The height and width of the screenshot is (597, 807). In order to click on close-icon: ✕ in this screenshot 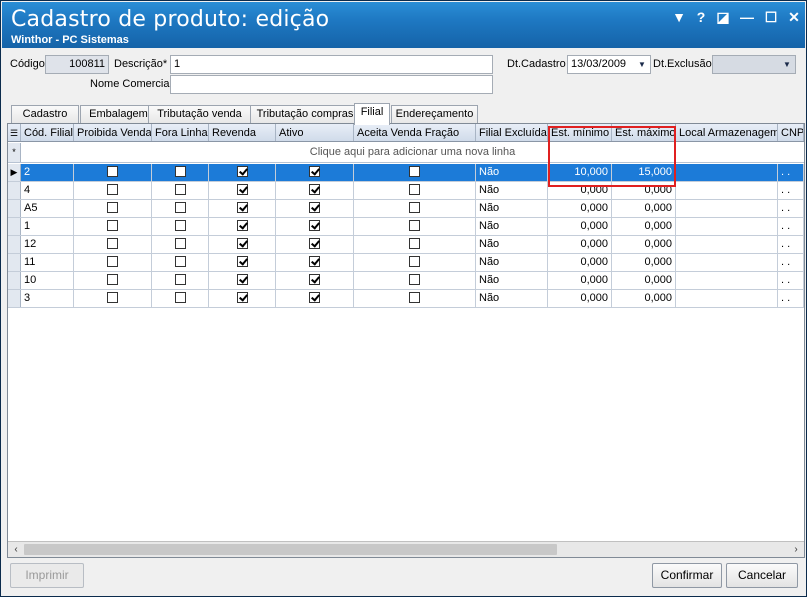, I will do `click(794, 17)`.